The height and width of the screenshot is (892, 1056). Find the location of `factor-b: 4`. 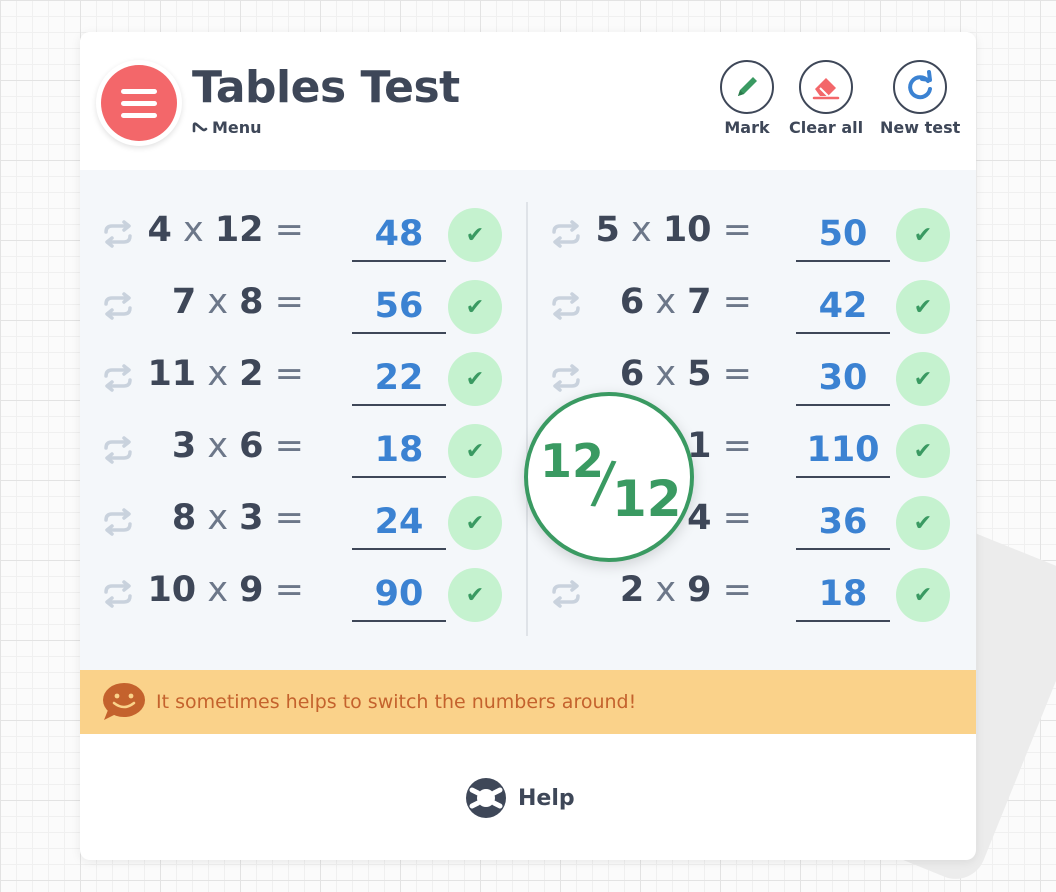

factor-b: 4 is located at coordinates (699, 518).